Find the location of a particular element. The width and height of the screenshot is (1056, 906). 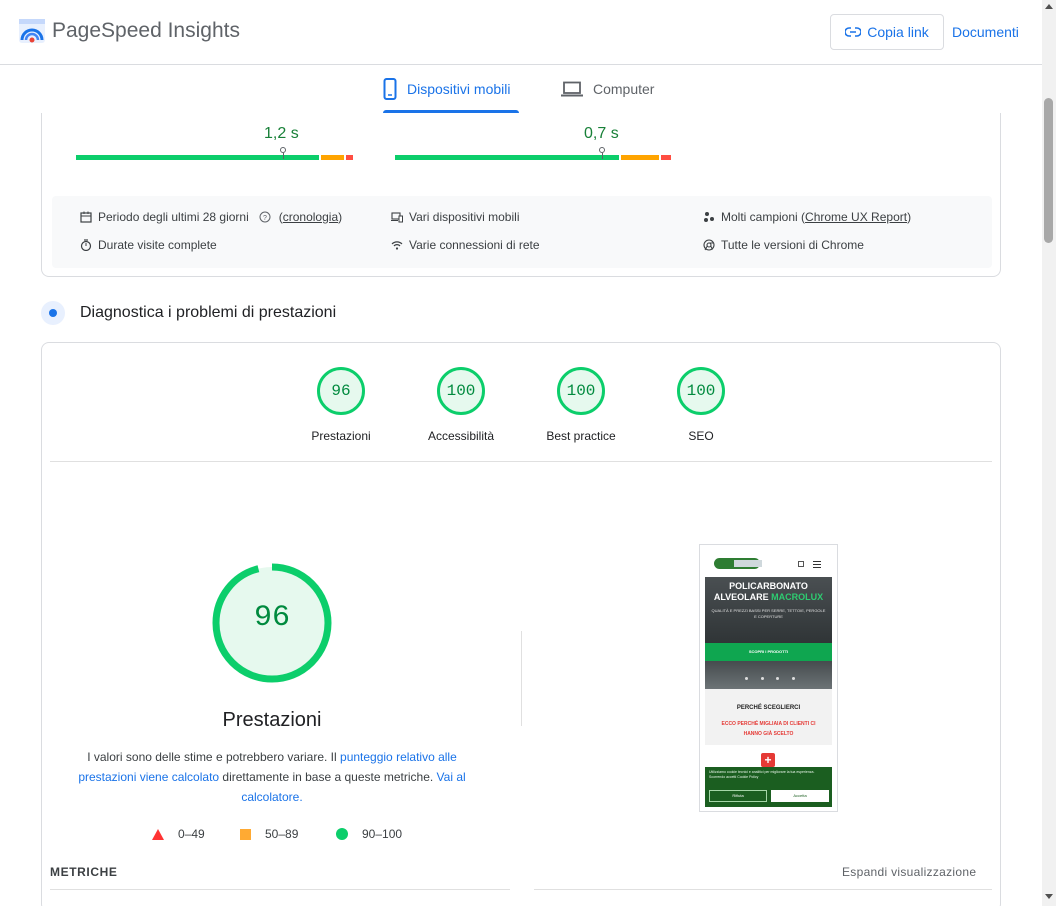

timer-icon is located at coordinates (86, 245).